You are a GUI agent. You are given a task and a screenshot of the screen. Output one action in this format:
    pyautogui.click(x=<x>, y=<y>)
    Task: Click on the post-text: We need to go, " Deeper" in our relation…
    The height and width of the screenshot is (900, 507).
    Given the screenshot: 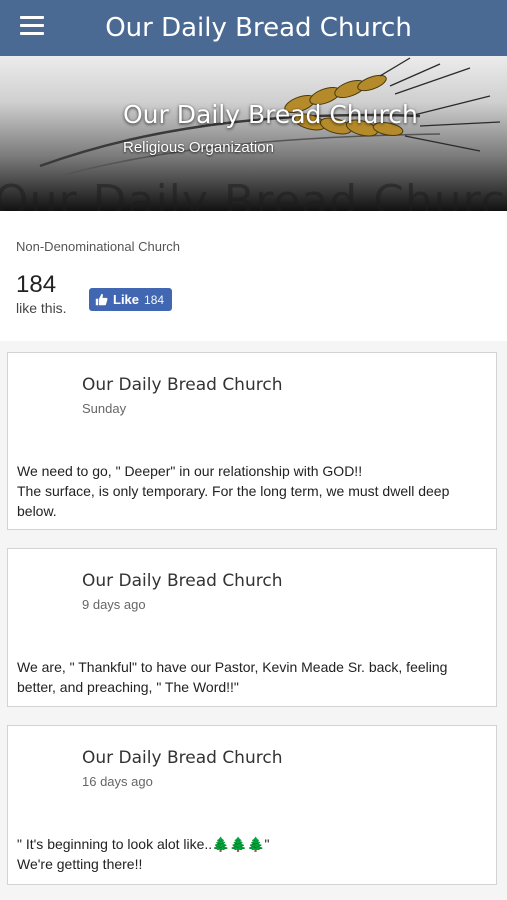 What is the action you would take?
    pyautogui.click(x=233, y=491)
    